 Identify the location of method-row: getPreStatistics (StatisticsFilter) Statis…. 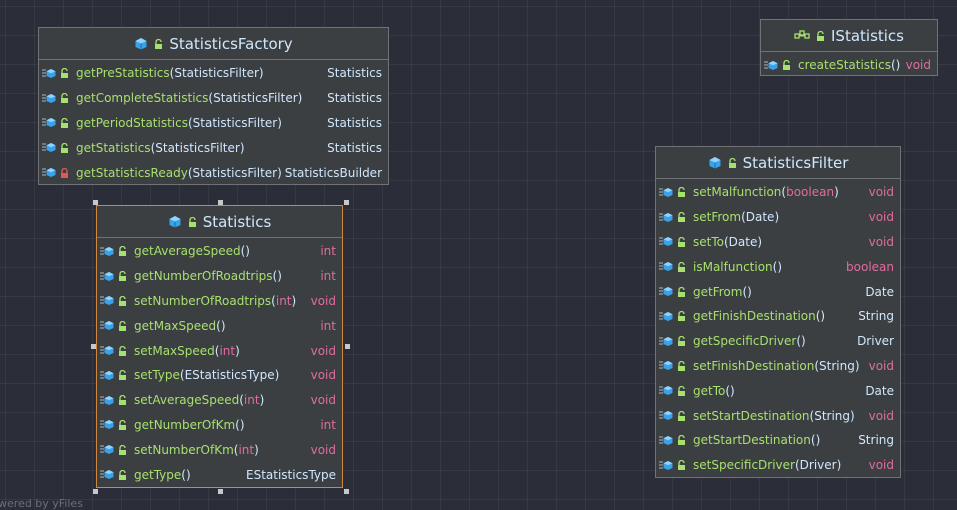
(213, 73).